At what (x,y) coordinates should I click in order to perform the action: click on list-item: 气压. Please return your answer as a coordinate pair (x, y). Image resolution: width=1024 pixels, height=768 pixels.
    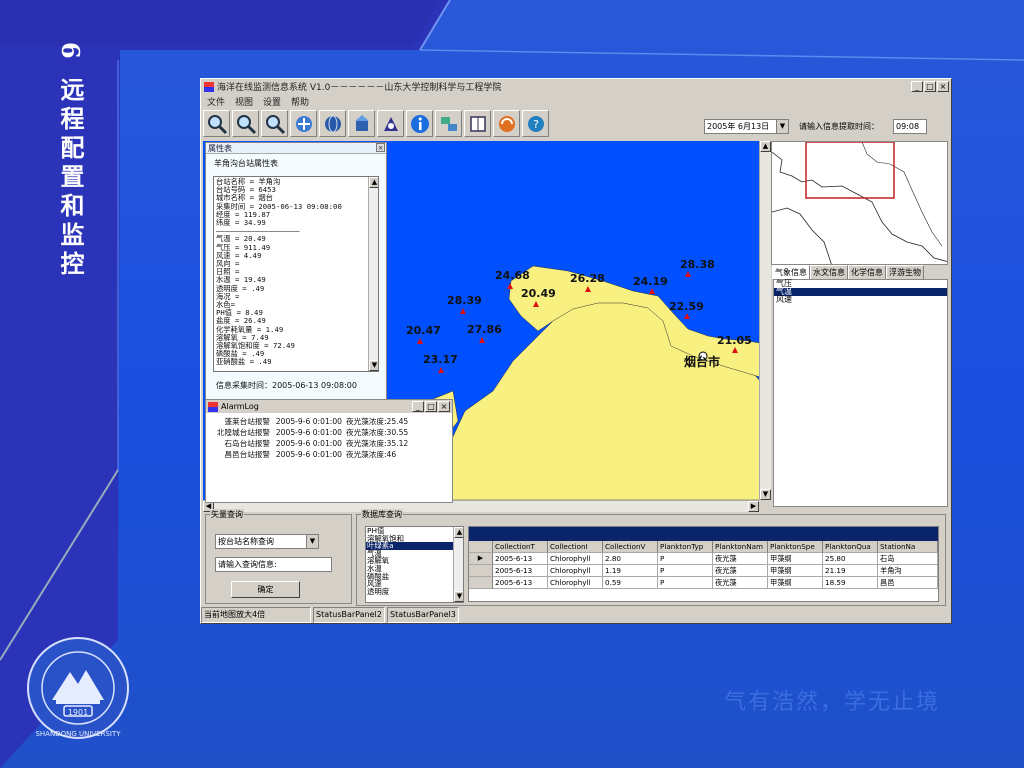
    Looking at the image, I should click on (860, 284).